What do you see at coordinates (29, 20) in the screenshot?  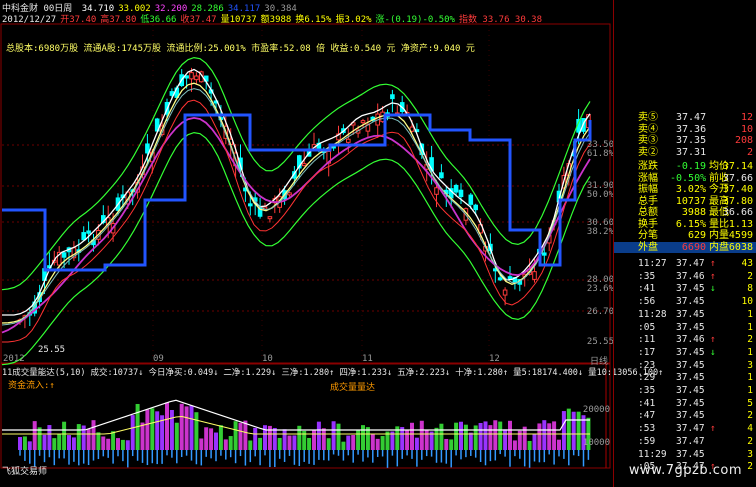 I see `quote-field: 2012/12/27` at bounding box center [29, 20].